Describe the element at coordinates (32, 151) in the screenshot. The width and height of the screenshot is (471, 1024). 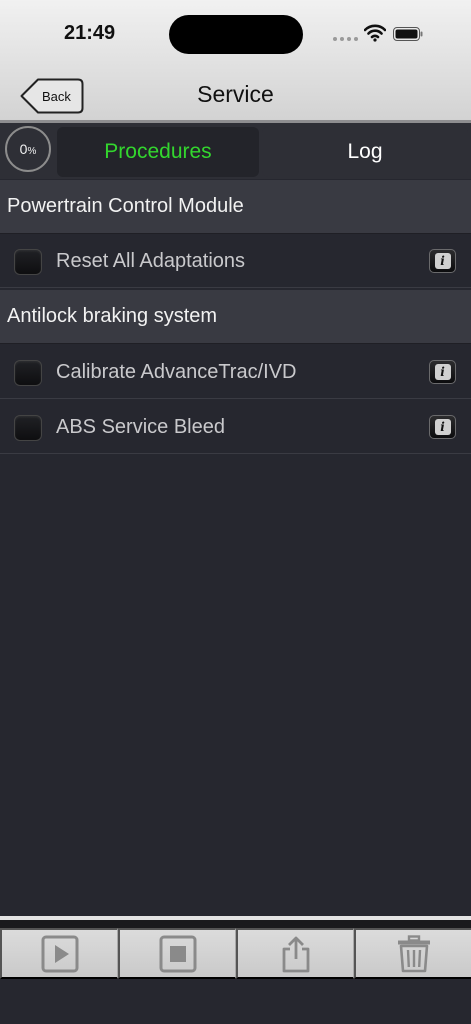
I see `progress-unit: %` at that location.